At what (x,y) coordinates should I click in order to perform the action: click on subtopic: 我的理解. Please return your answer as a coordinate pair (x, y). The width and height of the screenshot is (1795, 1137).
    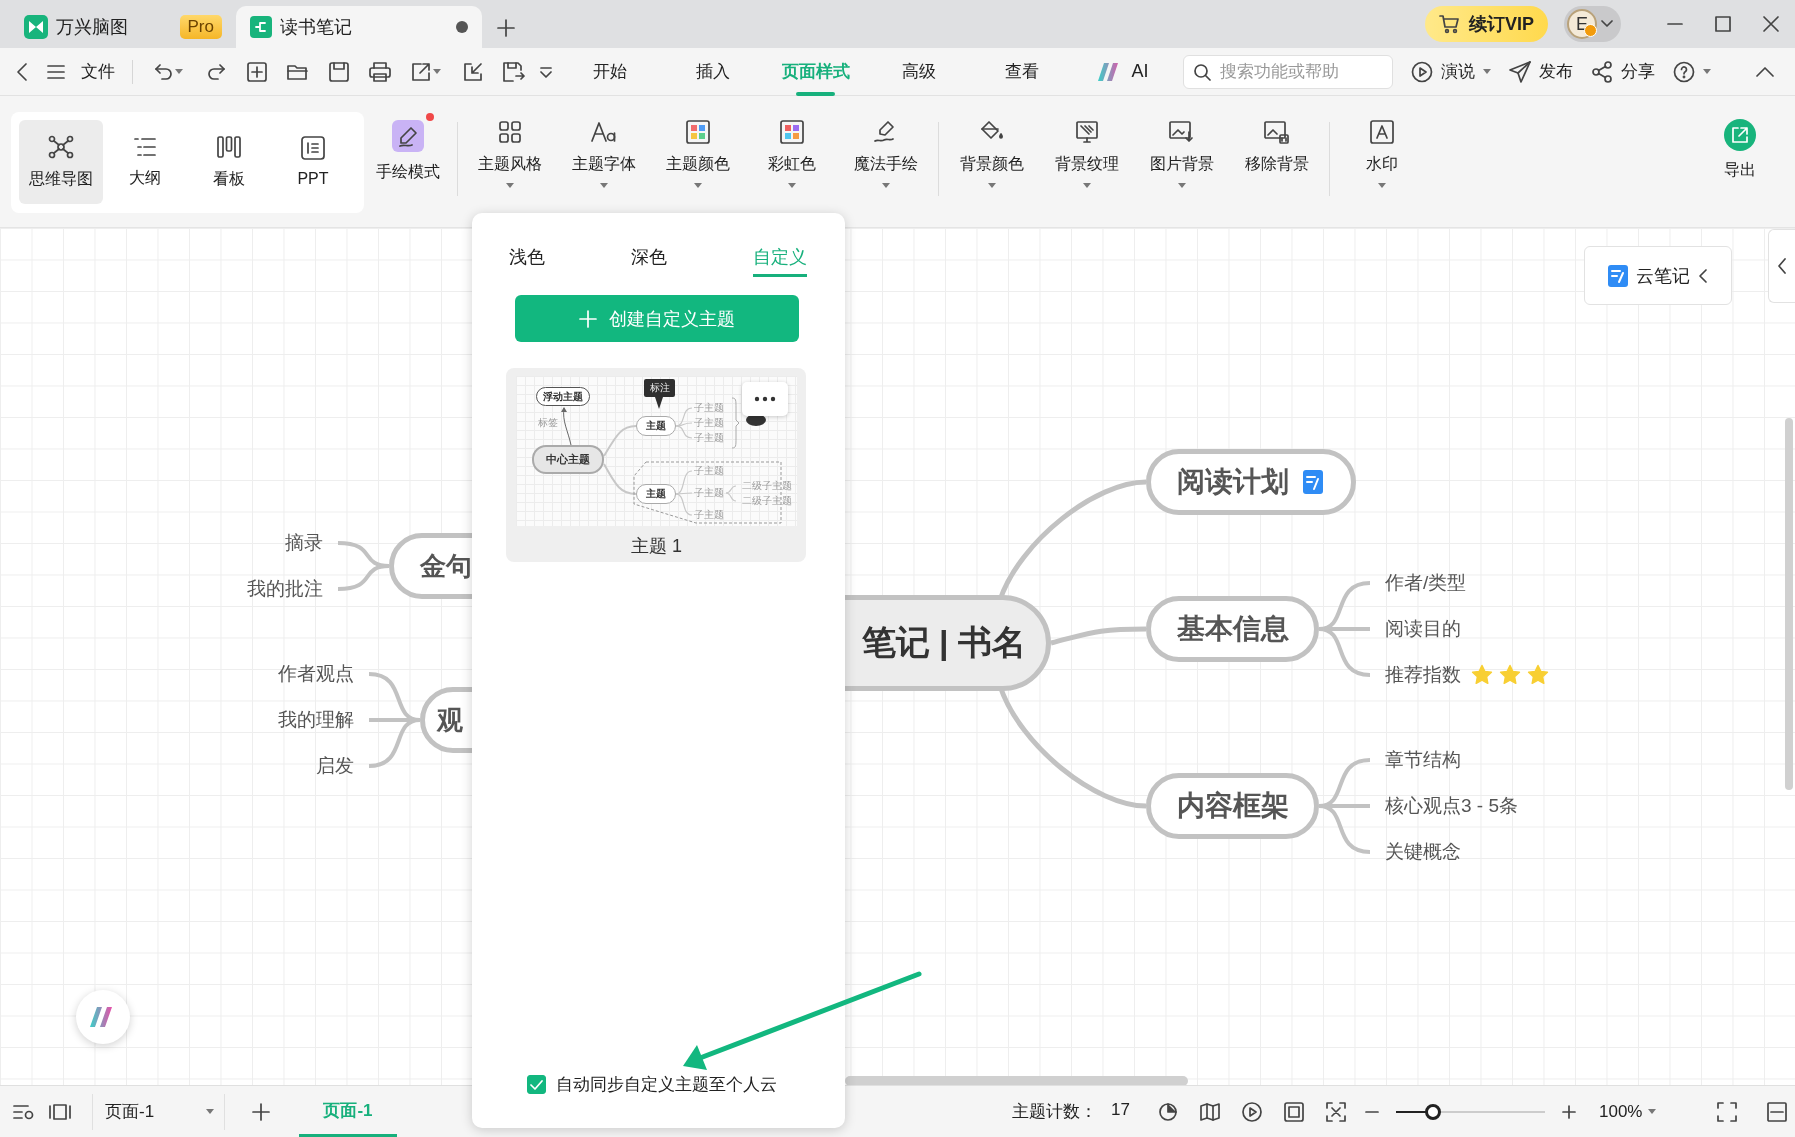
    Looking at the image, I should click on (316, 720).